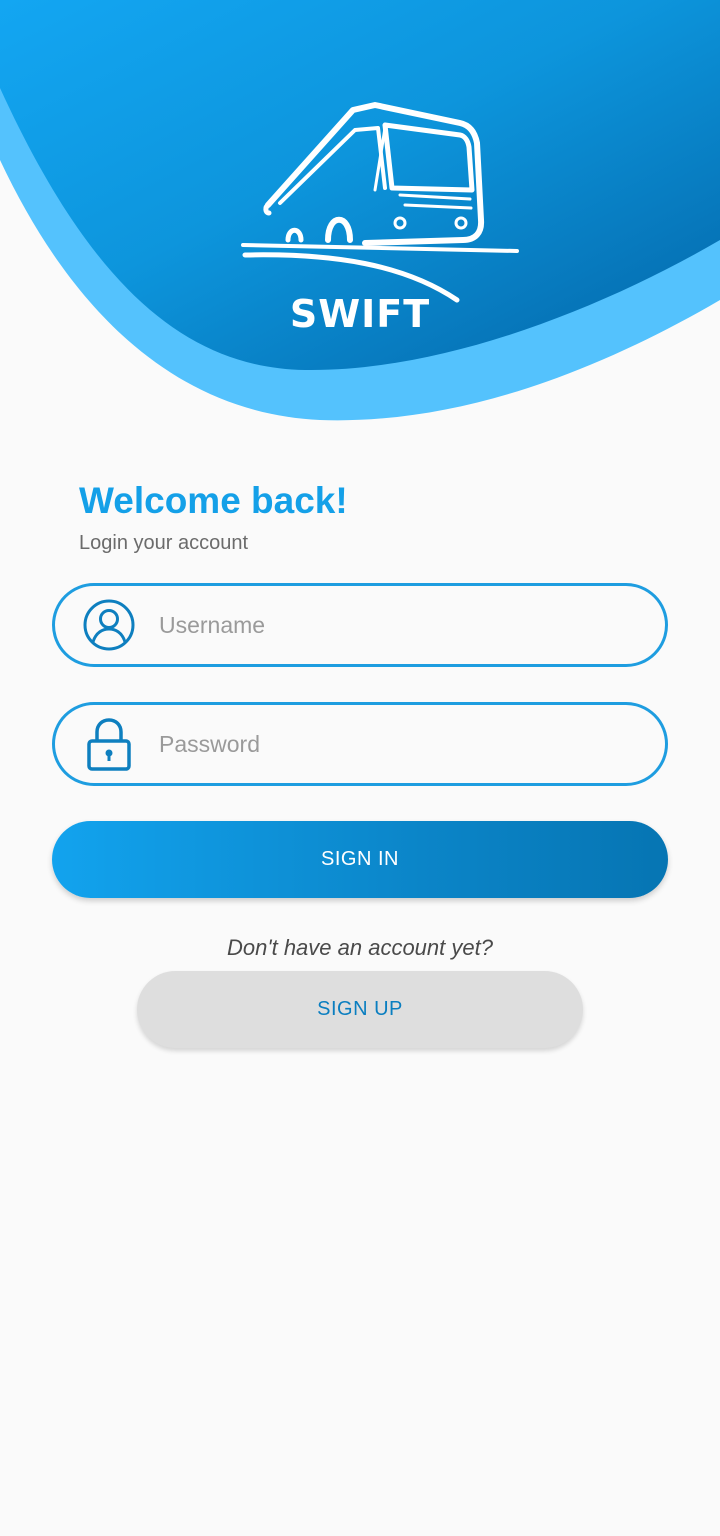  Describe the element at coordinates (380, 202) in the screenshot. I see `bus-icon` at that location.